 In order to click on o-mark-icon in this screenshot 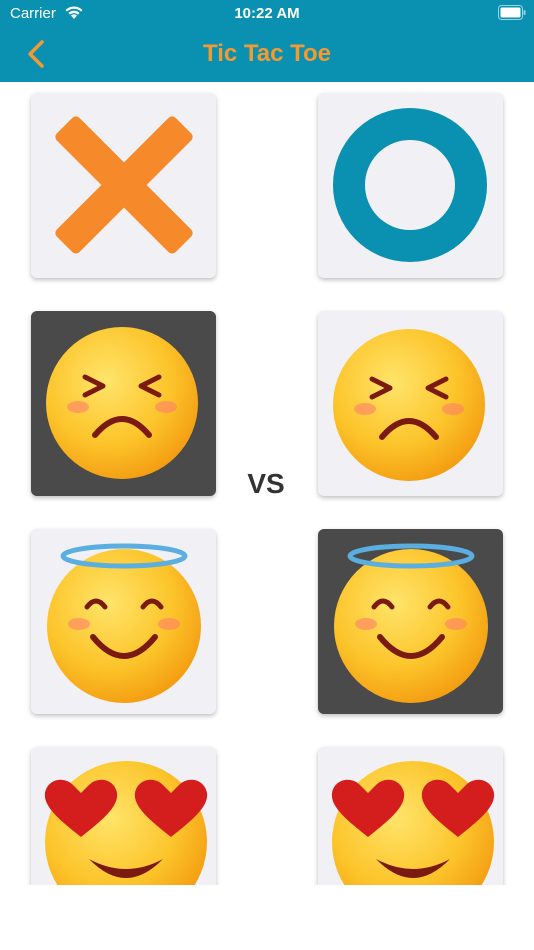, I will do `click(410, 185)`.